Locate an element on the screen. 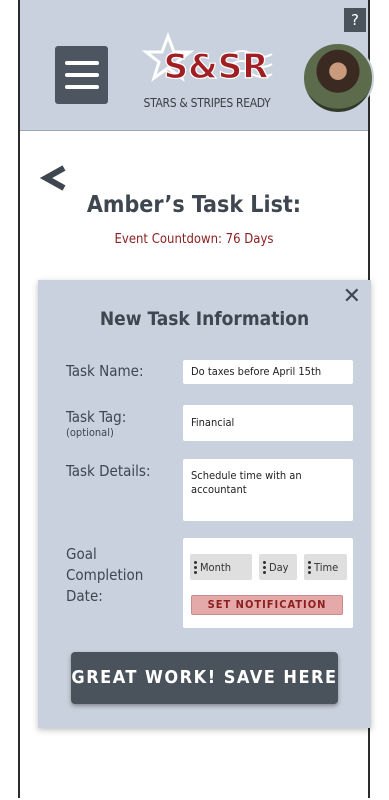 The image size is (389, 800). task-details-textarea: Schedule time with an accountant is located at coordinates (268, 490).